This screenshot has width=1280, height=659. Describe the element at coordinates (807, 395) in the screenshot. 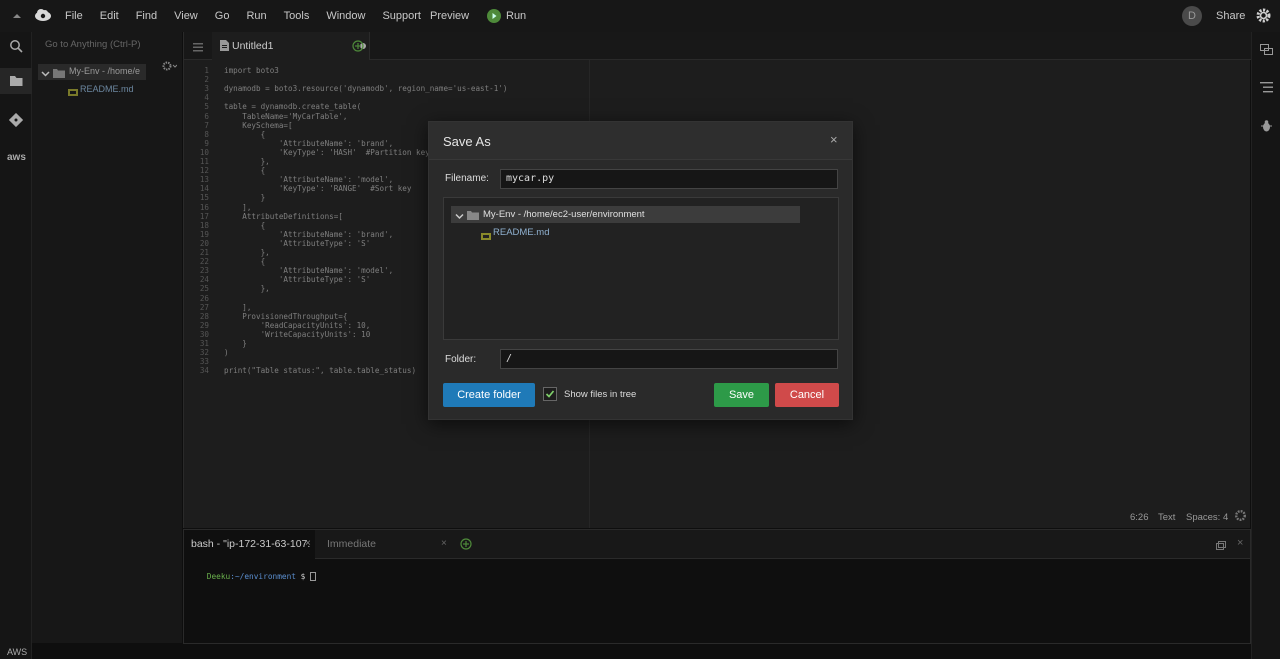

I see `cancel-button: Cancel` at that location.